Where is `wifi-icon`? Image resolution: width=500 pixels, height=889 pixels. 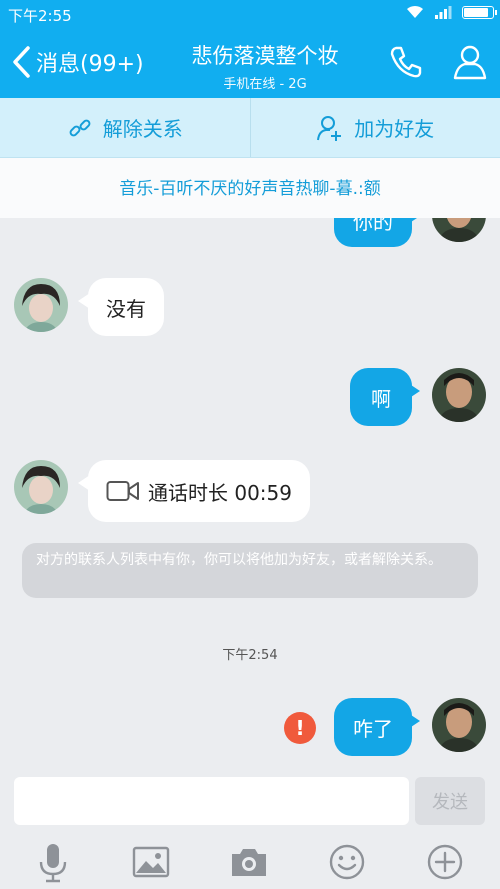
wifi-icon is located at coordinates (415, 11).